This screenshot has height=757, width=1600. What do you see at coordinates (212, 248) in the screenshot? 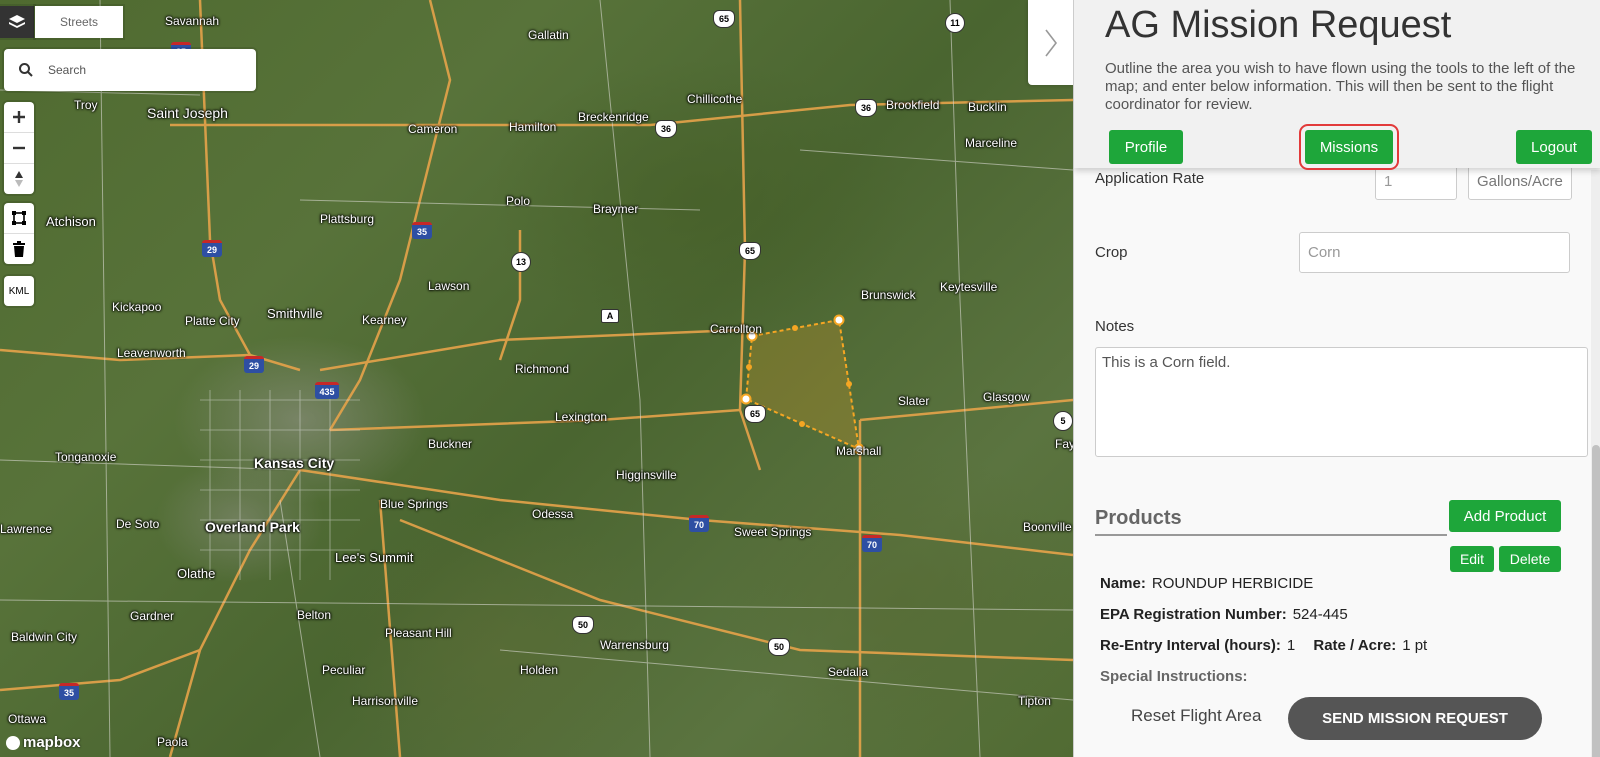
I see `highway-shield: 29` at bounding box center [212, 248].